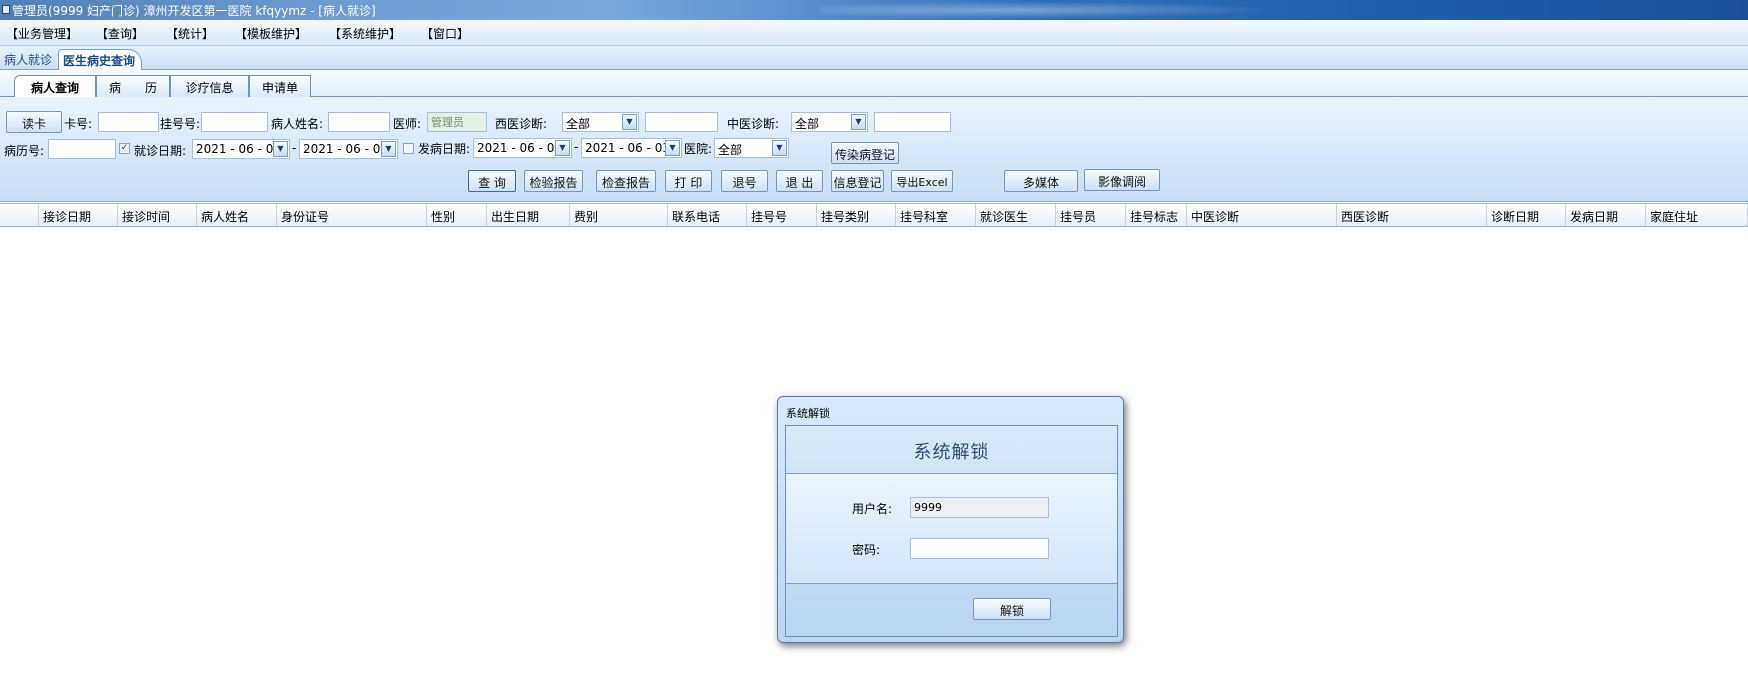 Image resolution: width=1748 pixels, height=700 pixels. I want to click on dialog-content: 系统解锁 用户名: 密码: 解锁, so click(951, 531).